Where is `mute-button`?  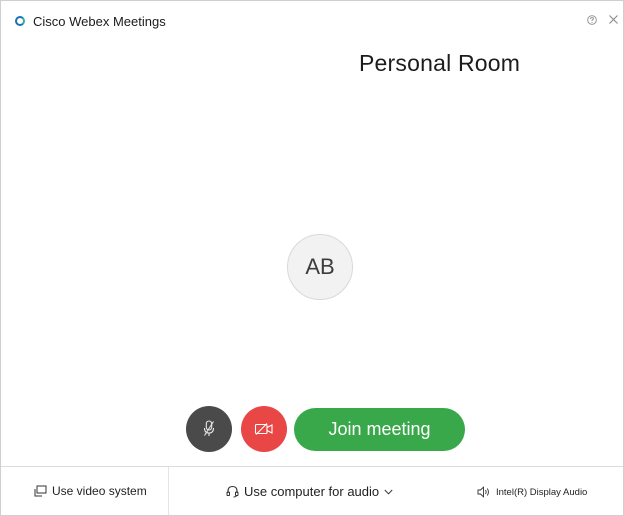
mute-button is located at coordinates (209, 429).